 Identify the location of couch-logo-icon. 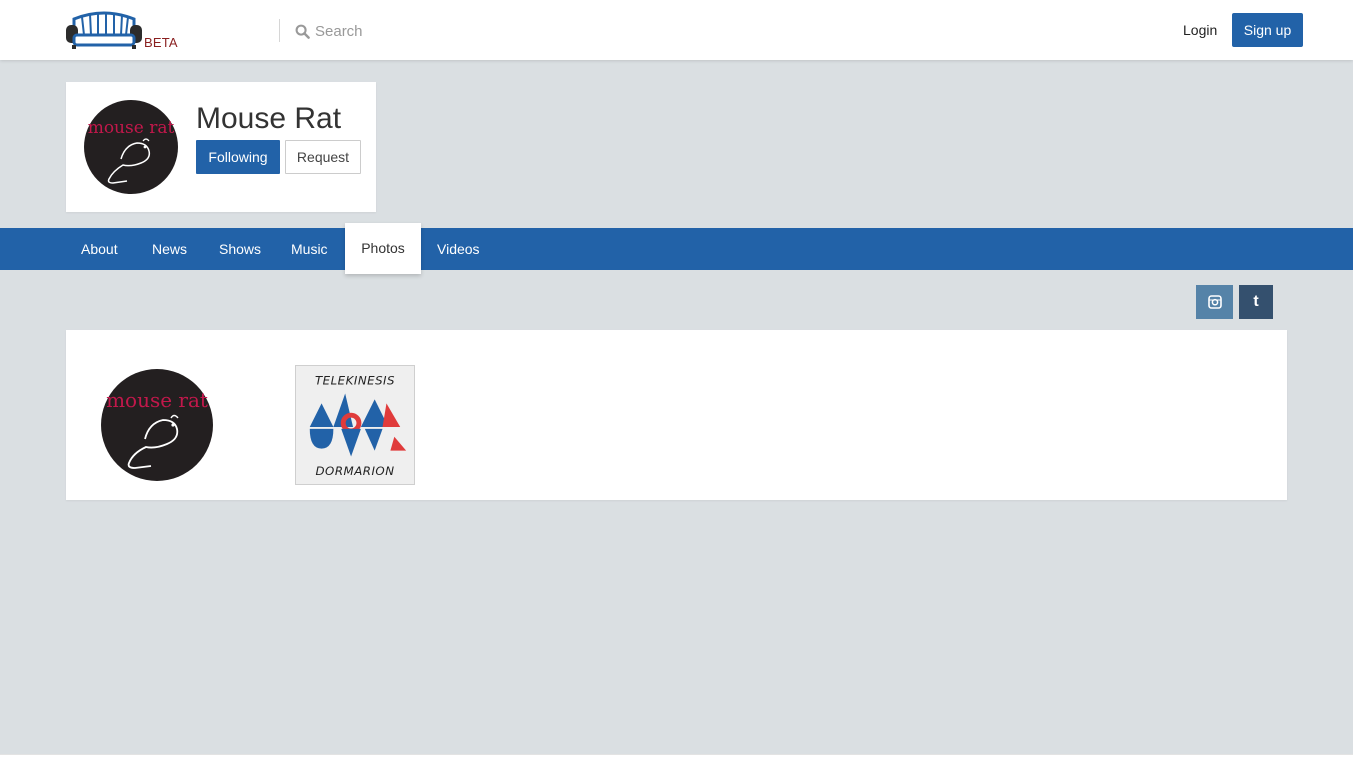
(104, 30).